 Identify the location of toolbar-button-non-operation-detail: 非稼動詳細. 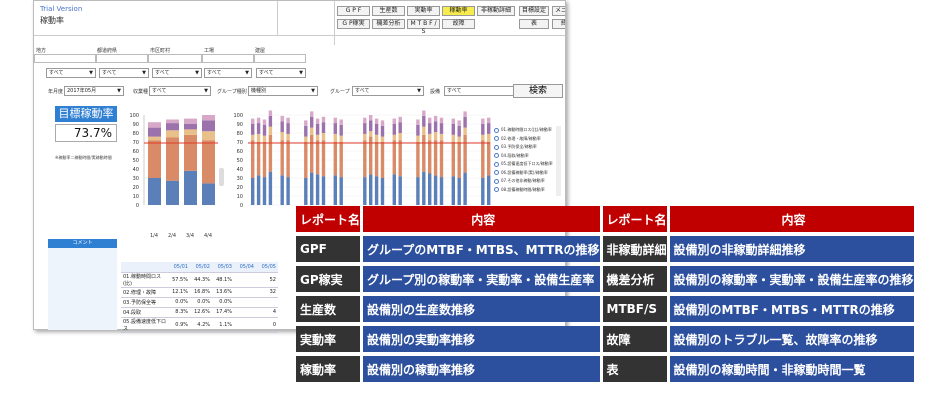
(496, 11).